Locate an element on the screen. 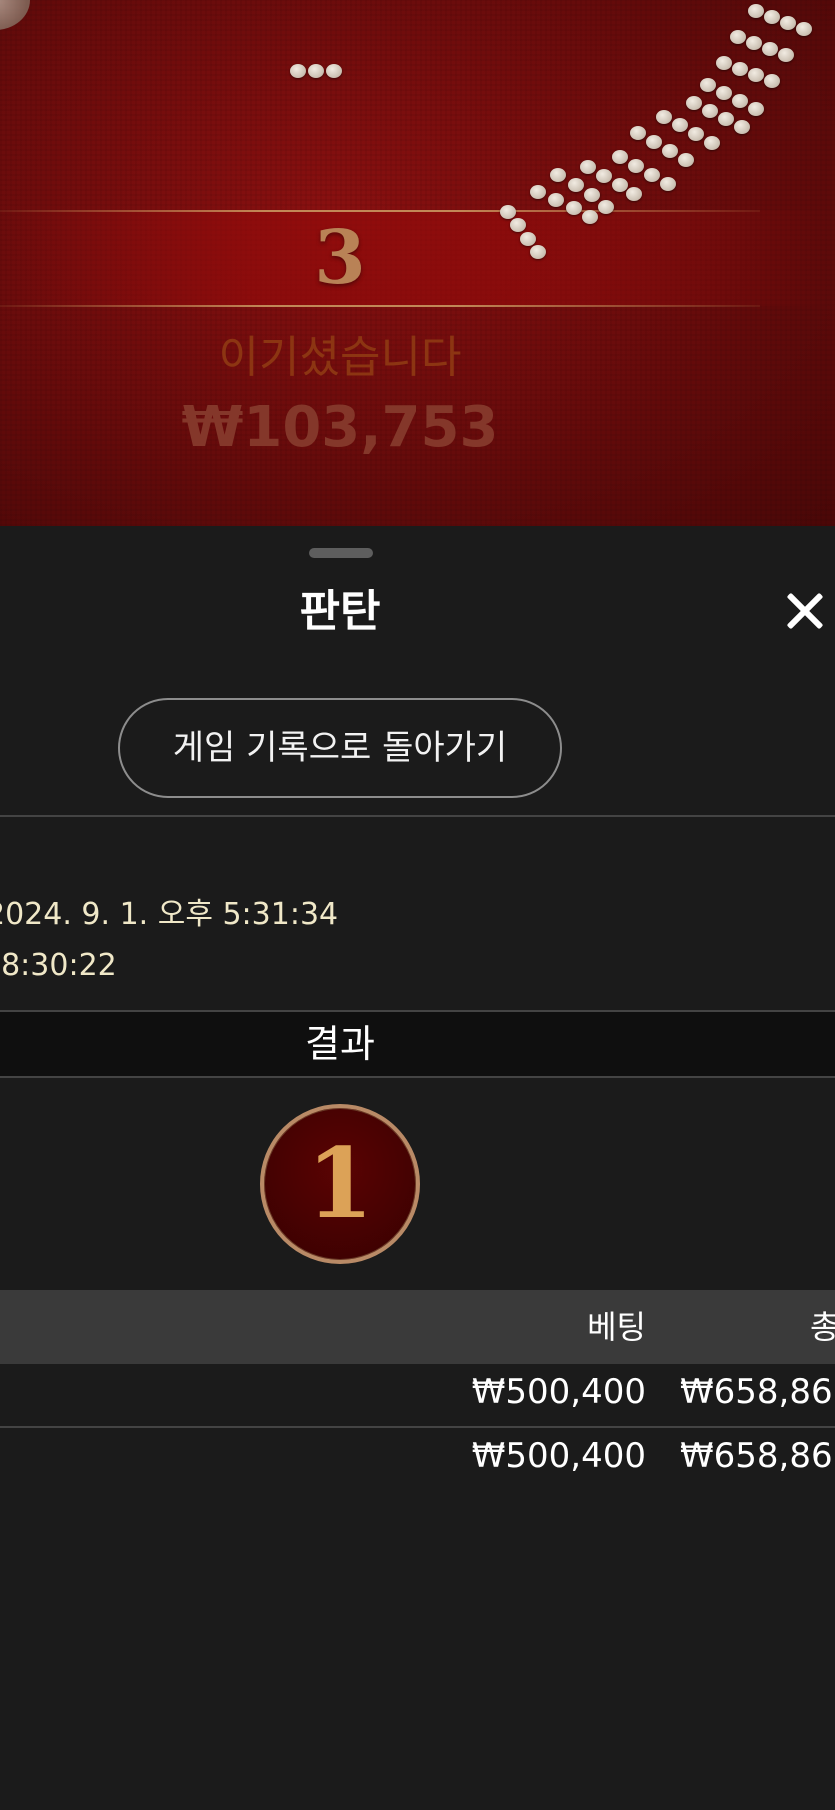 The width and height of the screenshot is (835, 1810). game-result-number: 3 is located at coordinates (340, 258).